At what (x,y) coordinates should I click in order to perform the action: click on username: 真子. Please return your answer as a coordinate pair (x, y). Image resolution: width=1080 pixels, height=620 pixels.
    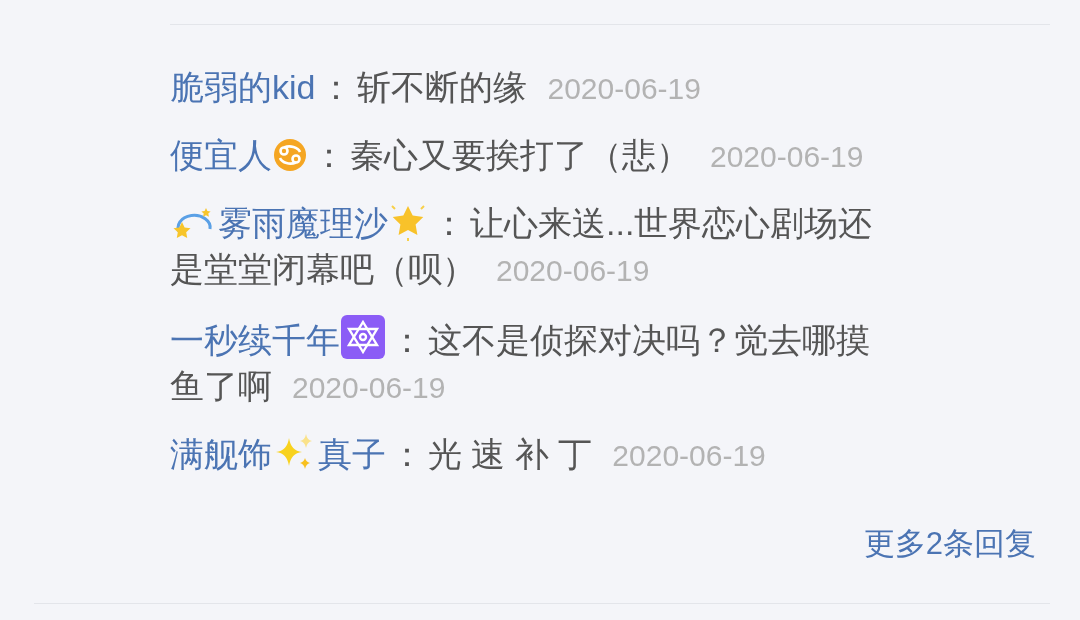
    Looking at the image, I should click on (352, 454).